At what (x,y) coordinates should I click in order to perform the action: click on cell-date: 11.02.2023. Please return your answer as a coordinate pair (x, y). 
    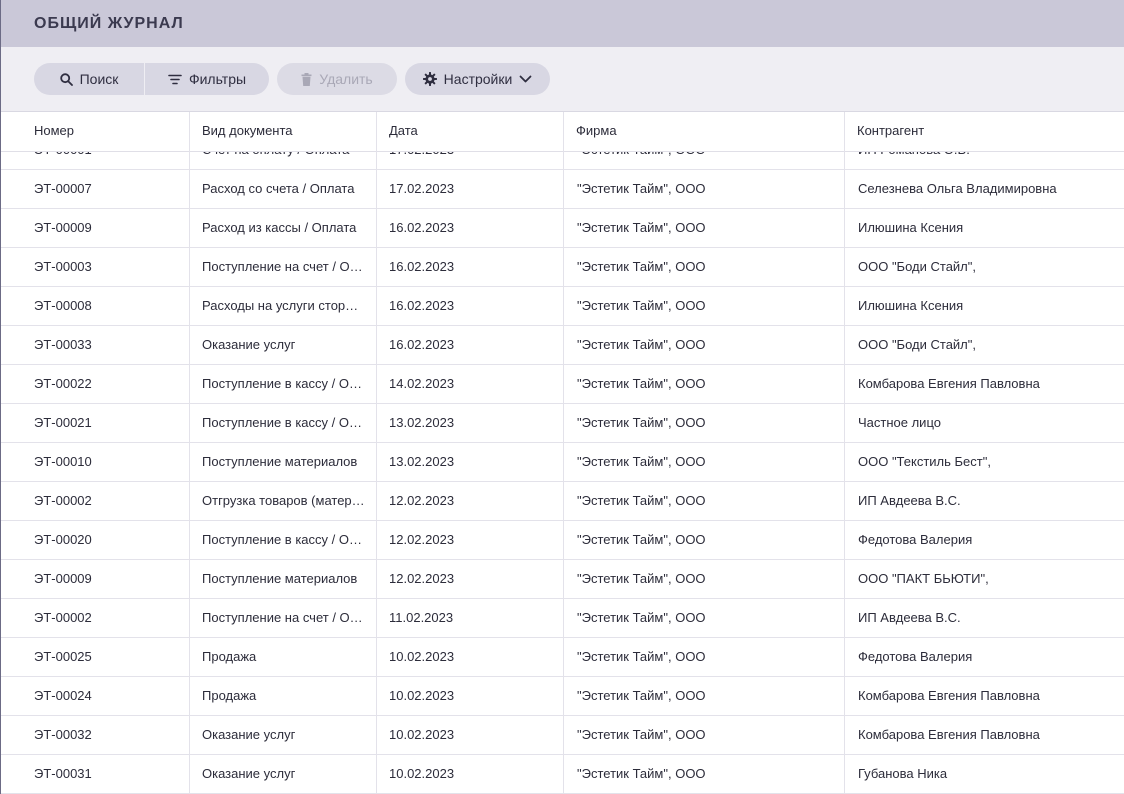
    Looking at the image, I should click on (421, 617).